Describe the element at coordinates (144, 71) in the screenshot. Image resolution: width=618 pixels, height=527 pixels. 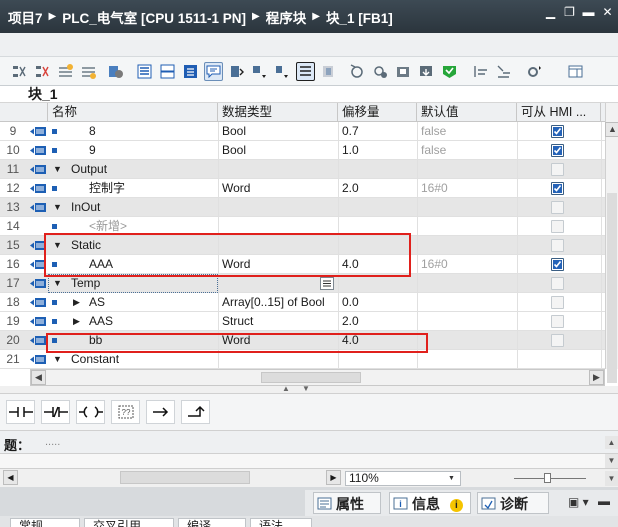
I see `network-view-icon` at that location.